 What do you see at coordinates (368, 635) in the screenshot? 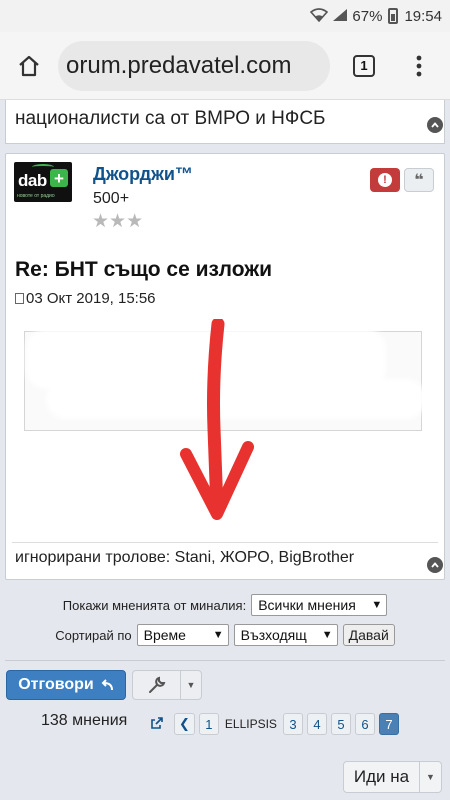
I see `go-button: Давай` at bounding box center [368, 635].